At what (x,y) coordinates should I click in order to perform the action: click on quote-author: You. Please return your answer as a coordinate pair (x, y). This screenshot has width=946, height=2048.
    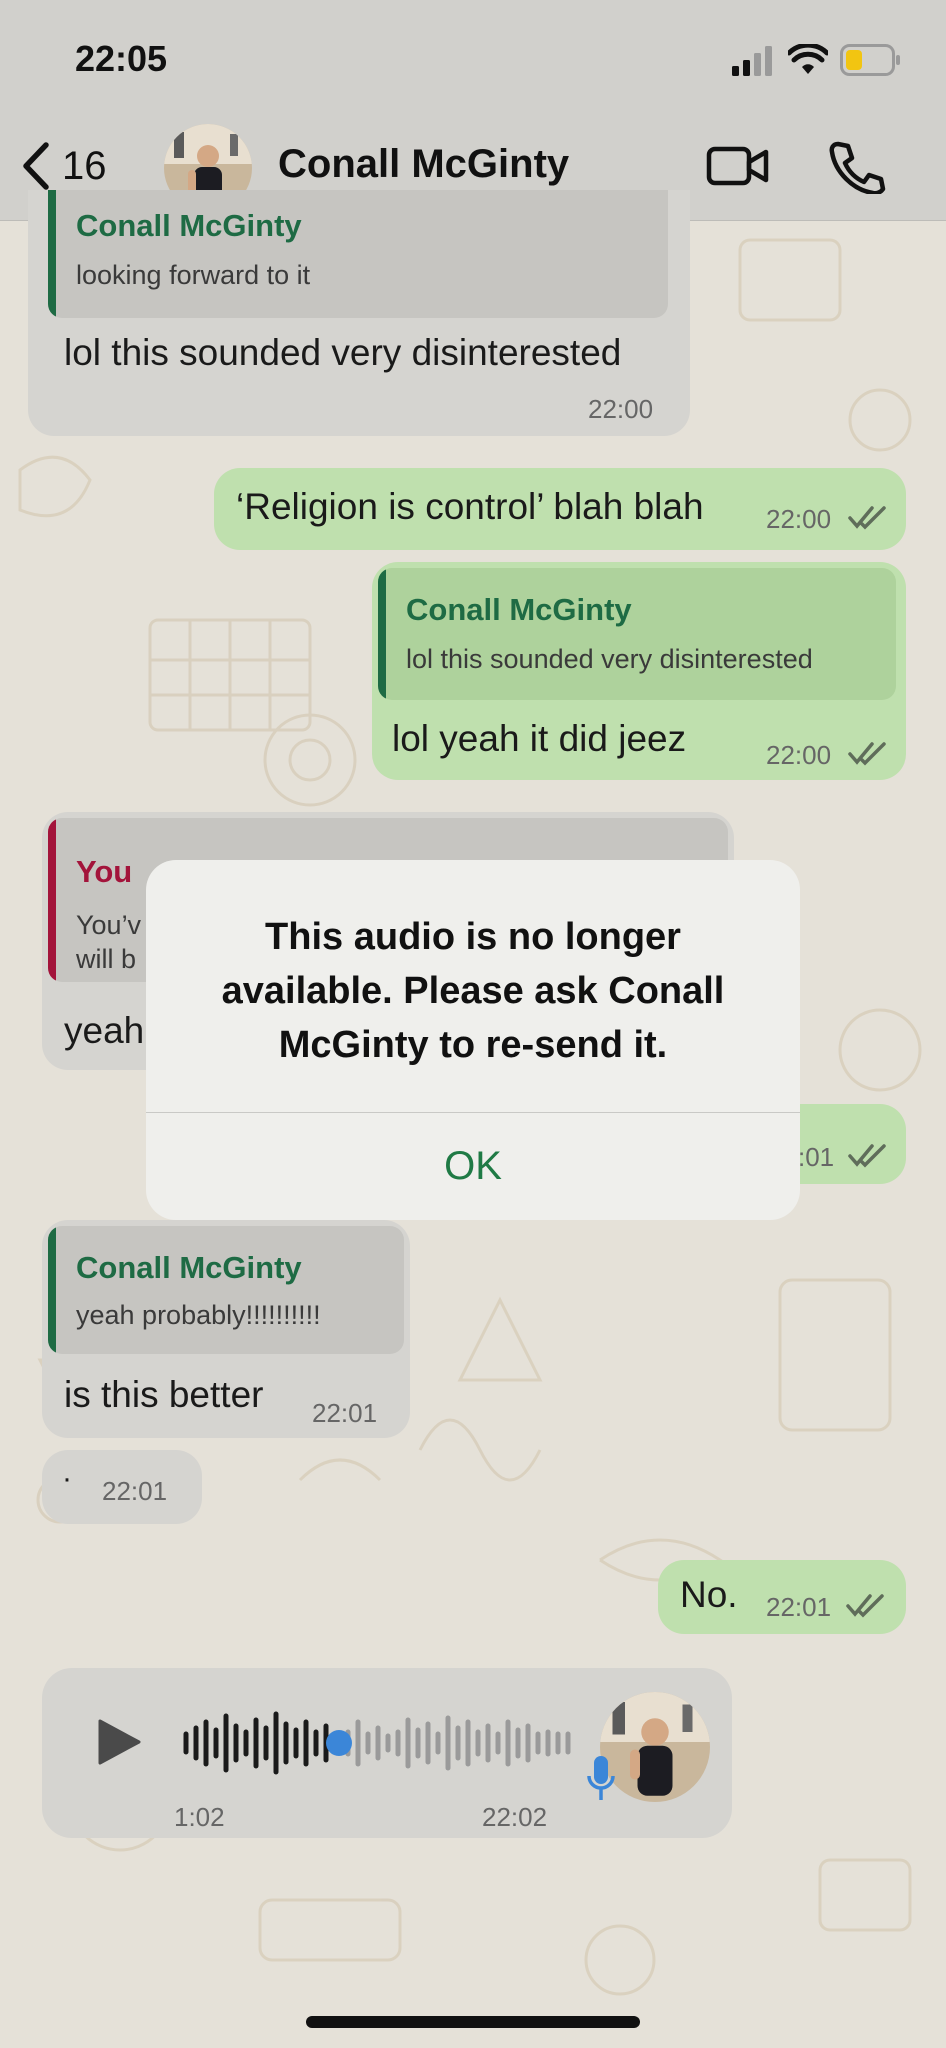
    Looking at the image, I should click on (104, 871).